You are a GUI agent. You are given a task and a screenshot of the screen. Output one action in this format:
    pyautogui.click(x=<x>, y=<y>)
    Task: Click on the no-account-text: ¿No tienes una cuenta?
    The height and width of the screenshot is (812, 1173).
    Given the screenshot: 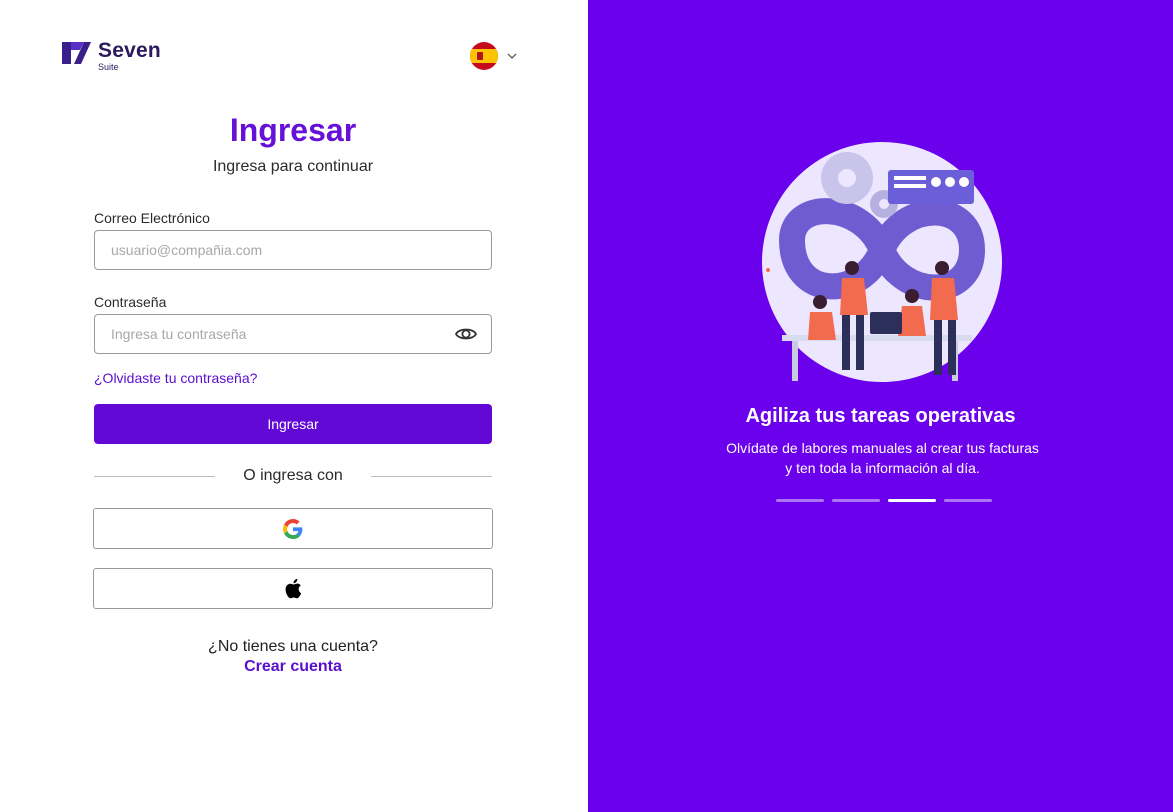 What is the action you would take?
    pyautogui.click(x=293, y=646)
    